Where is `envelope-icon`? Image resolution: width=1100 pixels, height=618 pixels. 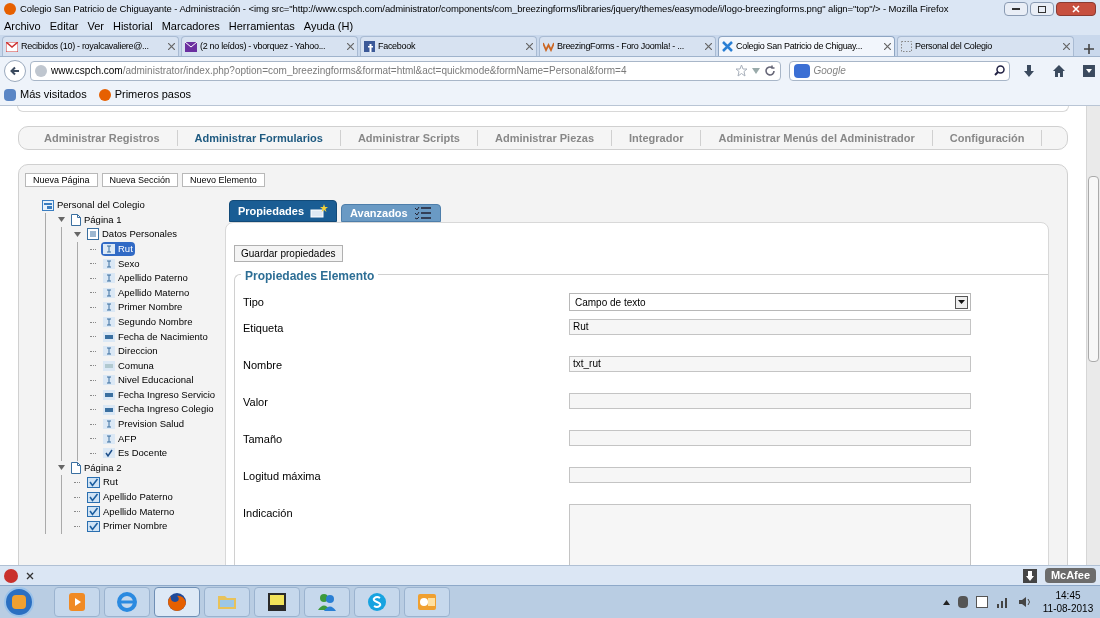
envelope-icon is located at coordinates (191, 46).